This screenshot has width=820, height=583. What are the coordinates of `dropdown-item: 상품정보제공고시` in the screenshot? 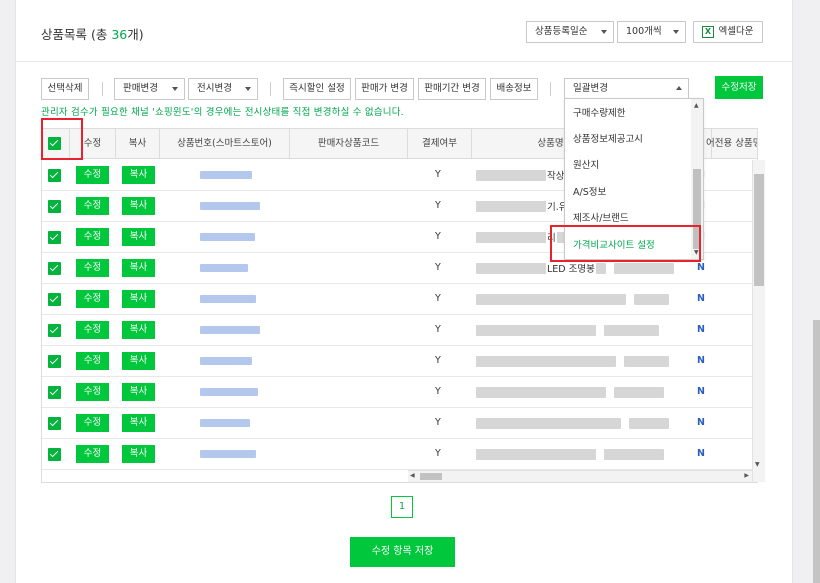 It's located at (608, 138).